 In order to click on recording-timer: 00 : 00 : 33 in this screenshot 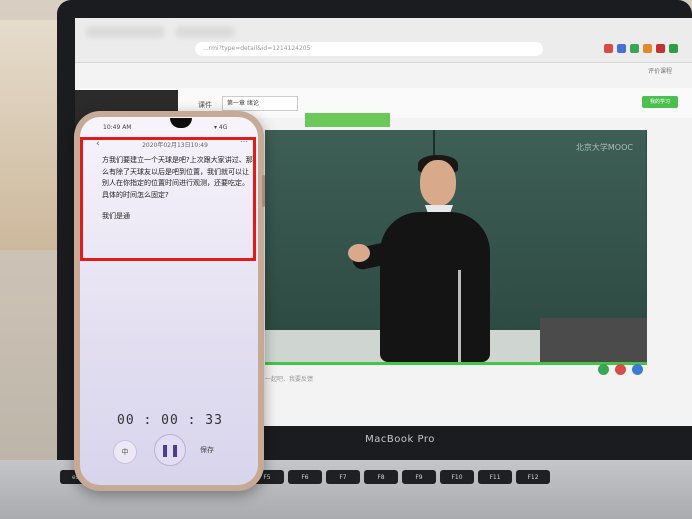, I will do `click(170, 420)`.